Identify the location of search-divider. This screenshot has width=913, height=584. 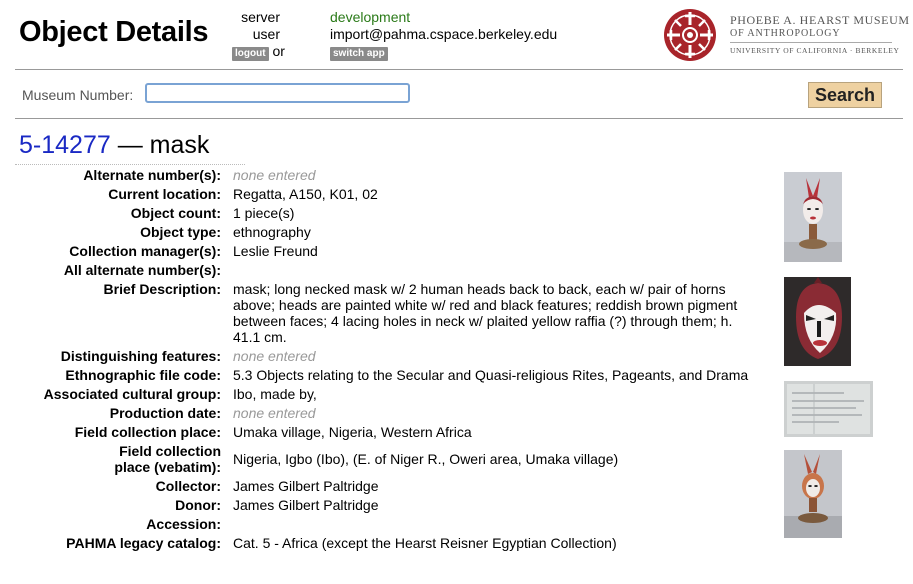
(459, 118).